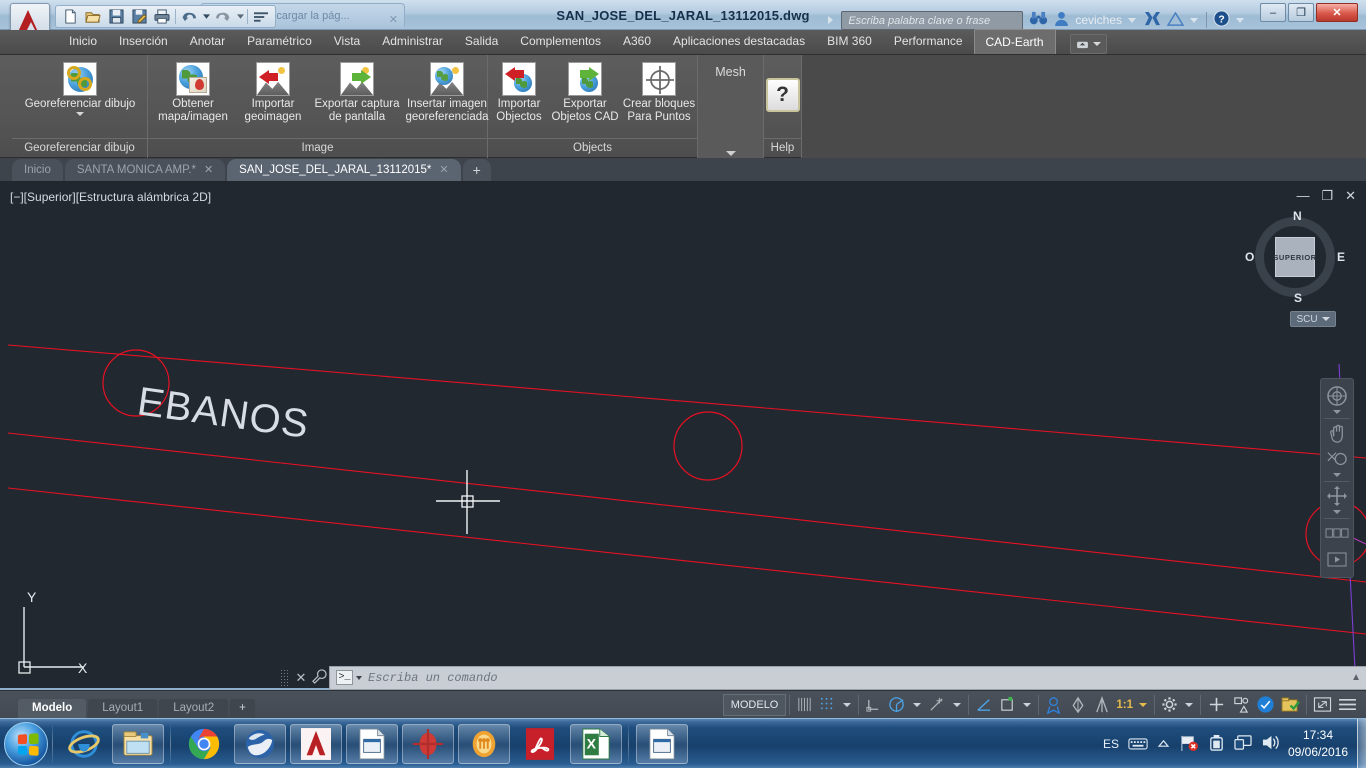 This screenshot has height=768, width=1366. I want to click on importar-objectos-button: Importar Objectos, so click(519, 93).